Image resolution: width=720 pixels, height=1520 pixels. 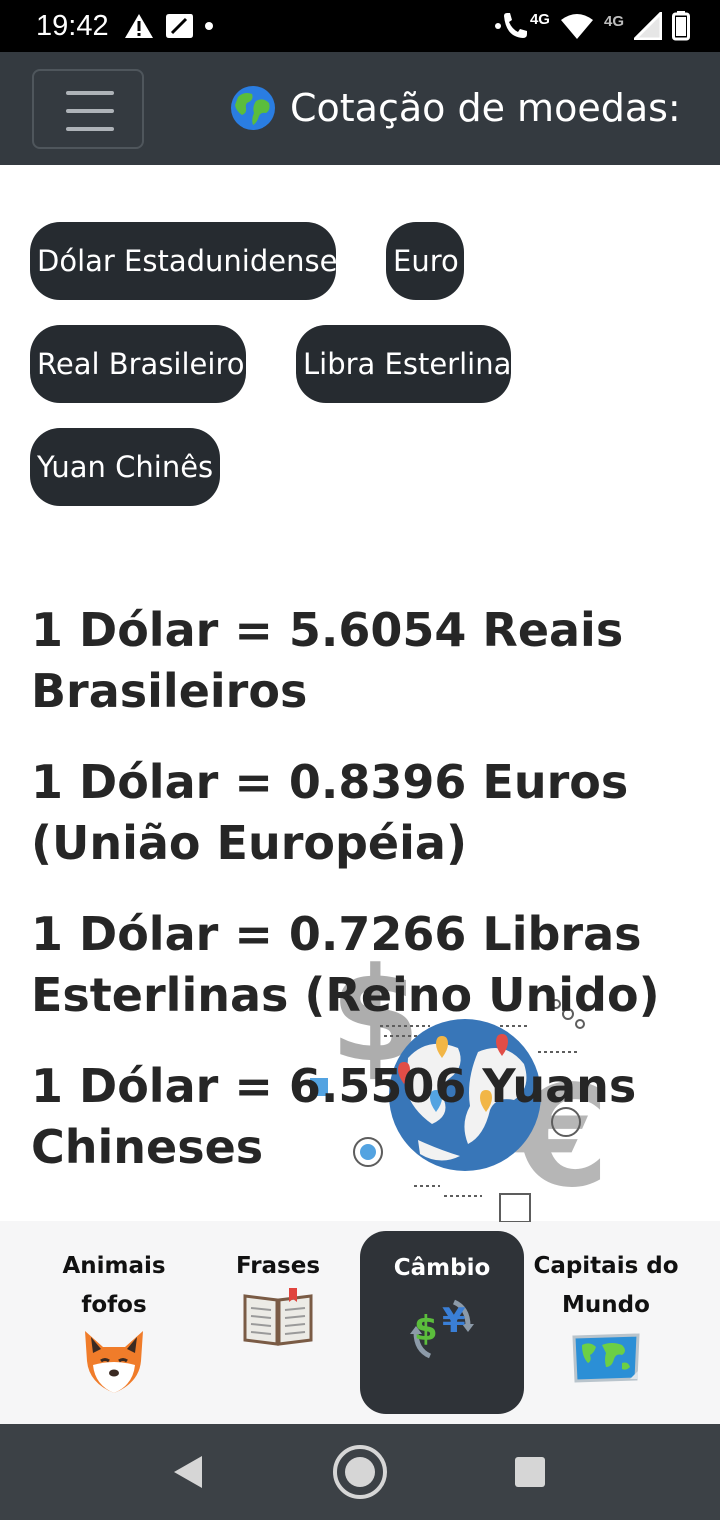 What do you see at coordinates (114, 1322) in the screenshot?
I see `tab-animais-fofos: Animais fofos` at bounding box center [114, 1322].